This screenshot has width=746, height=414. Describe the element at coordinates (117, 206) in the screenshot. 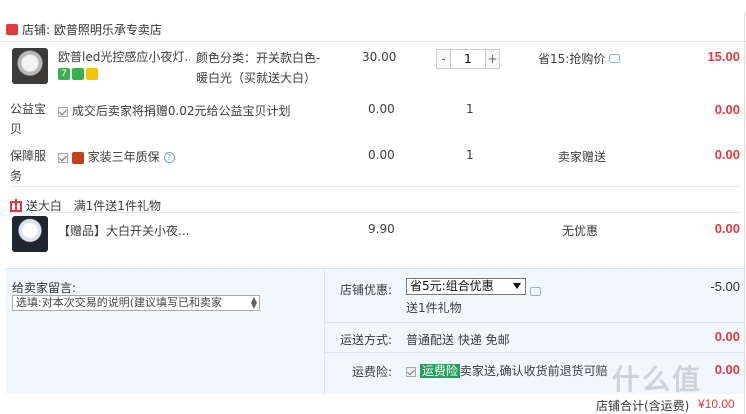

I see `gift-promo-text: 满1件送1件礼物` at that location.